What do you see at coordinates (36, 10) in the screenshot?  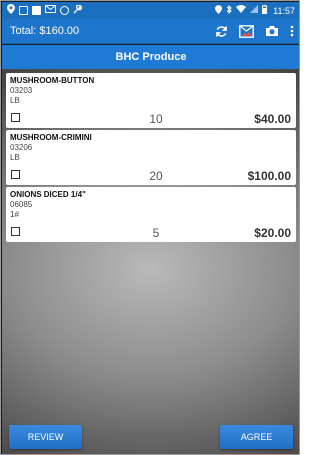 I see `image-icon` at bounding box center [36, 10].